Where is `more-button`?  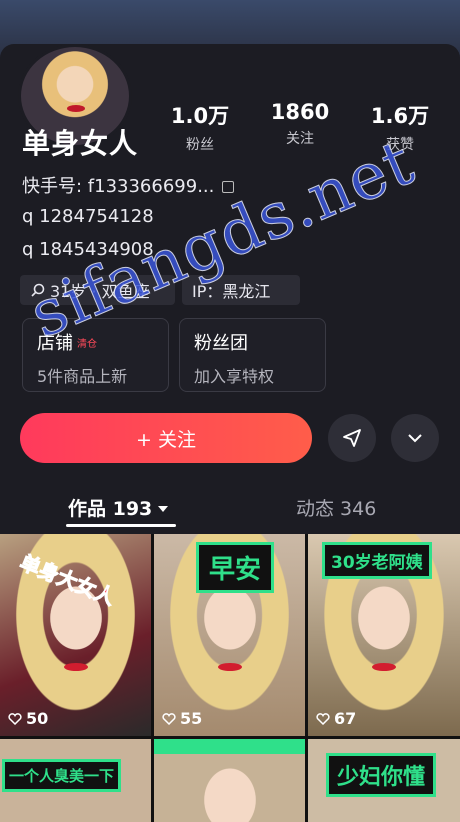 more-button is located at coordinates (415, 438).